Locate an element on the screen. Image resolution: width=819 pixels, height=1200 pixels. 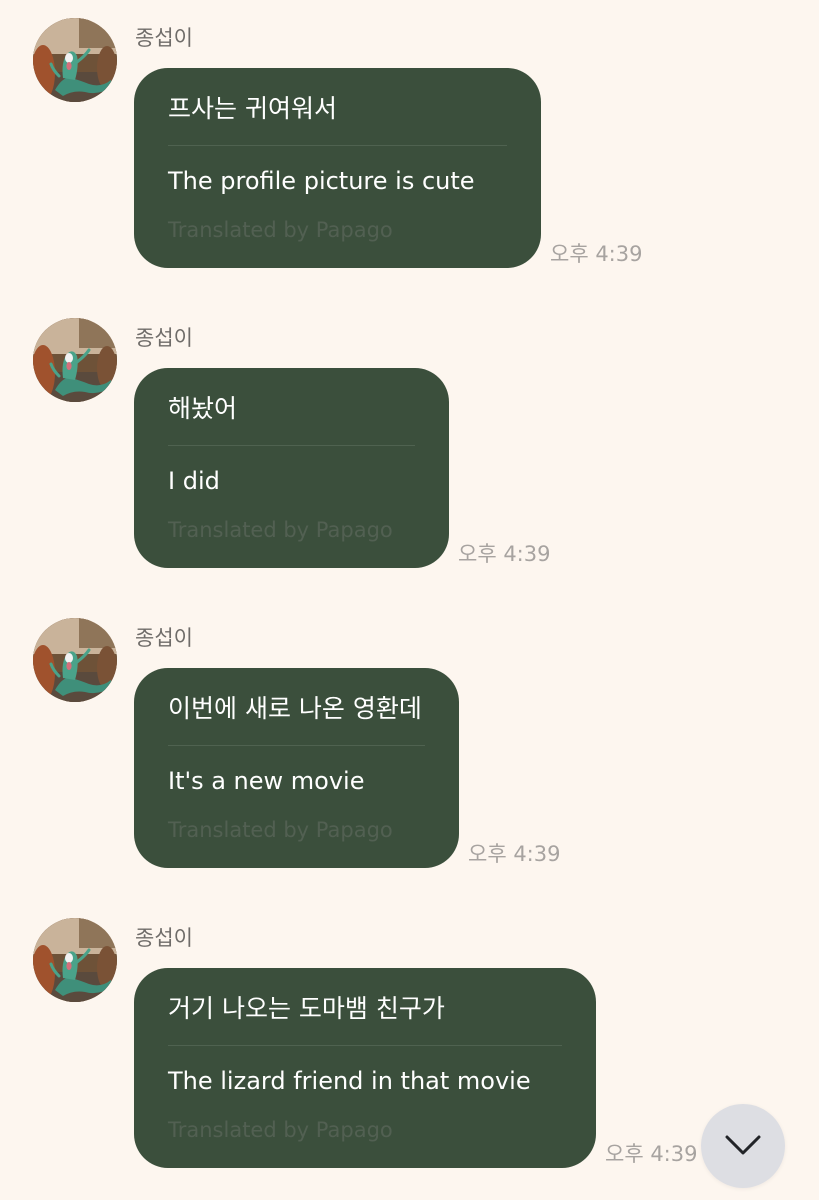
translated-text: The lizard friend in that movie is located at coordinates (349, 1081).